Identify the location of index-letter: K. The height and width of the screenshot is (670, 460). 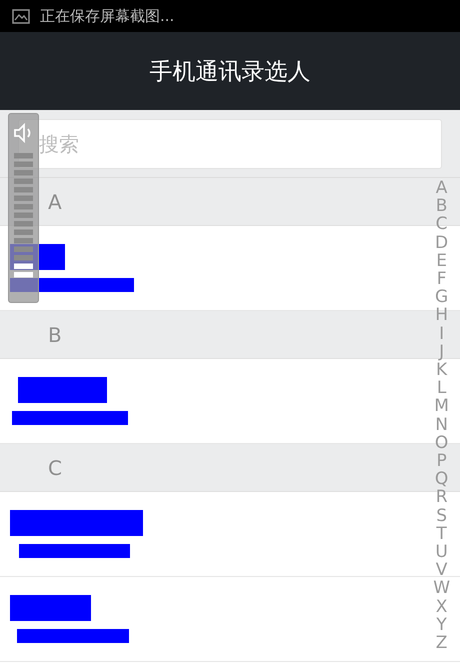
(442, 370).